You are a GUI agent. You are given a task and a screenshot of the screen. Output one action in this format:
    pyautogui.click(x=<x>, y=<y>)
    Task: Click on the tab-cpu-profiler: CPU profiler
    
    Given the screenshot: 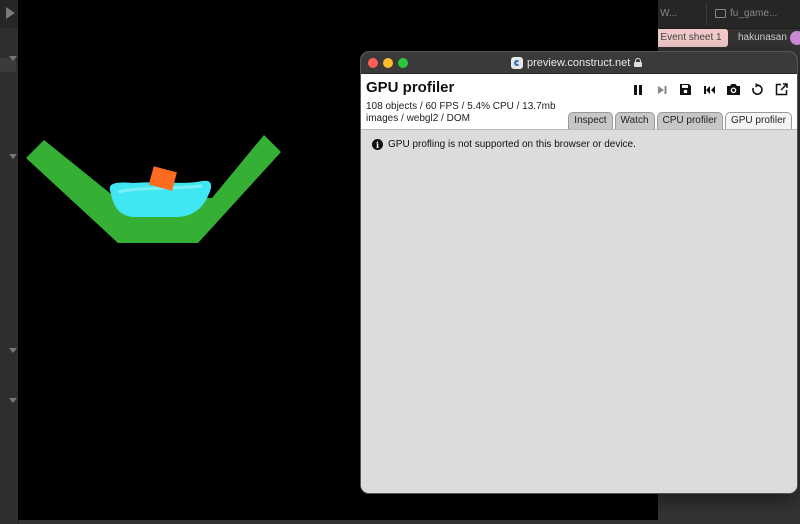 What is the action you would take?
    pyautogui.click(x=689, y=120)
    